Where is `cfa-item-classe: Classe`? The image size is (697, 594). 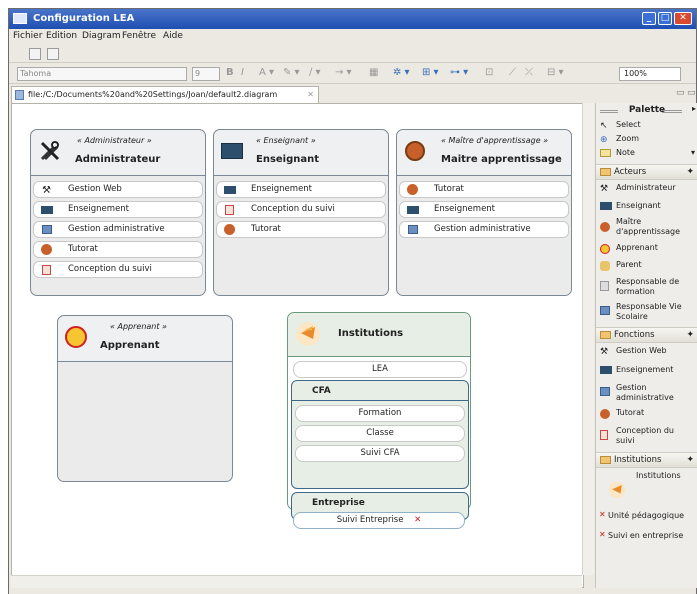
cfa-item-classe: Classe is located at coordinates (380, 433).